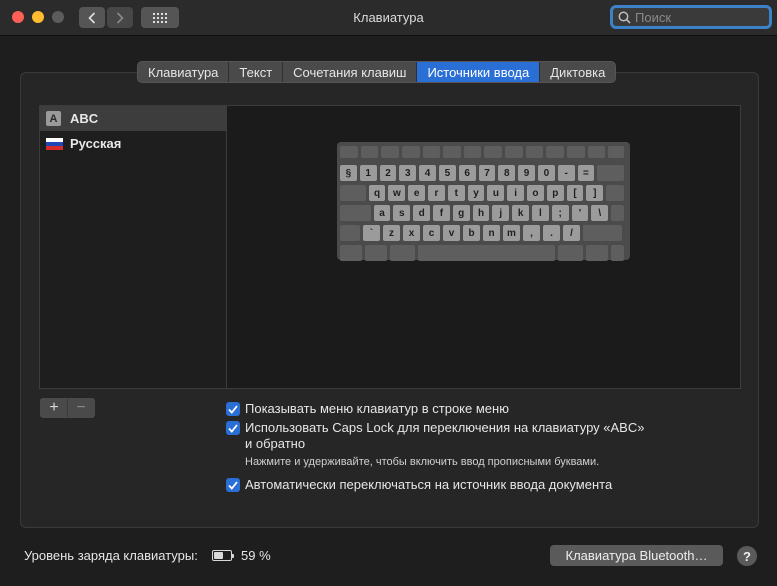  What do you see at coordinates (551, 233) in the screenshot?
I see `key: .` at bounding box center [551, 233].